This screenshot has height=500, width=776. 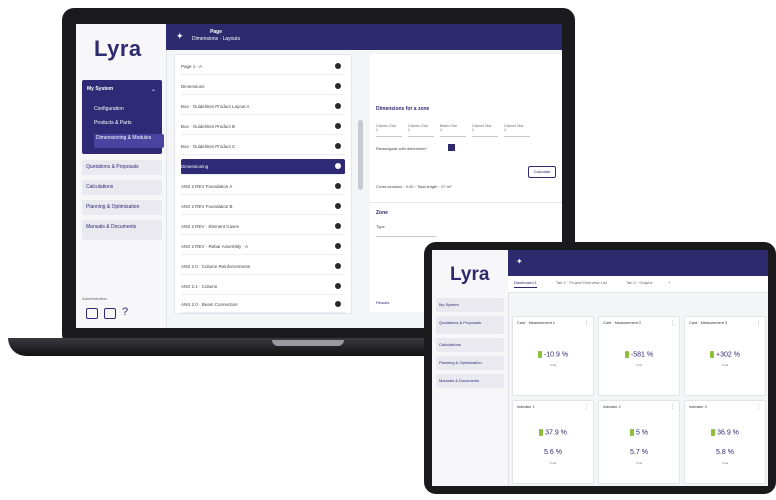 I want to click on field-column-grid: Column Grid 1, so click(x=389, y=130).